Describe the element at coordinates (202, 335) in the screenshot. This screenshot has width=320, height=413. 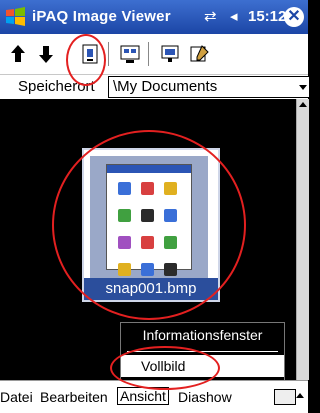
I see `menu-item-informationsfenster: Informationsfenster` at that location.